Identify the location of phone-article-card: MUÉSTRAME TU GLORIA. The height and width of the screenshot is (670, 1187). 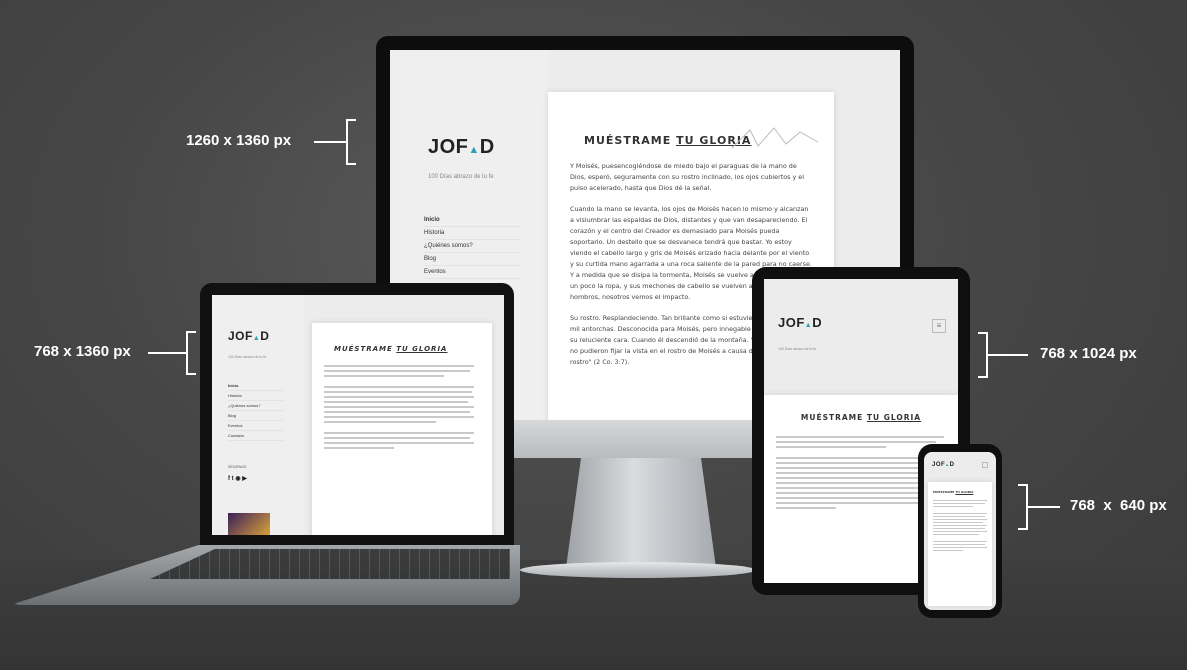
(960, 544).